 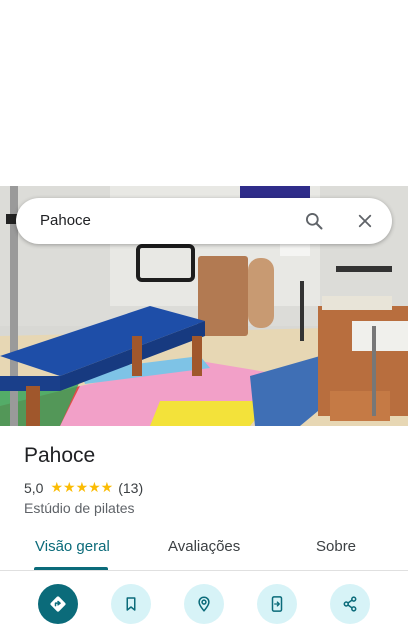 I want to click on search-icon, so click(x=314, y=221).